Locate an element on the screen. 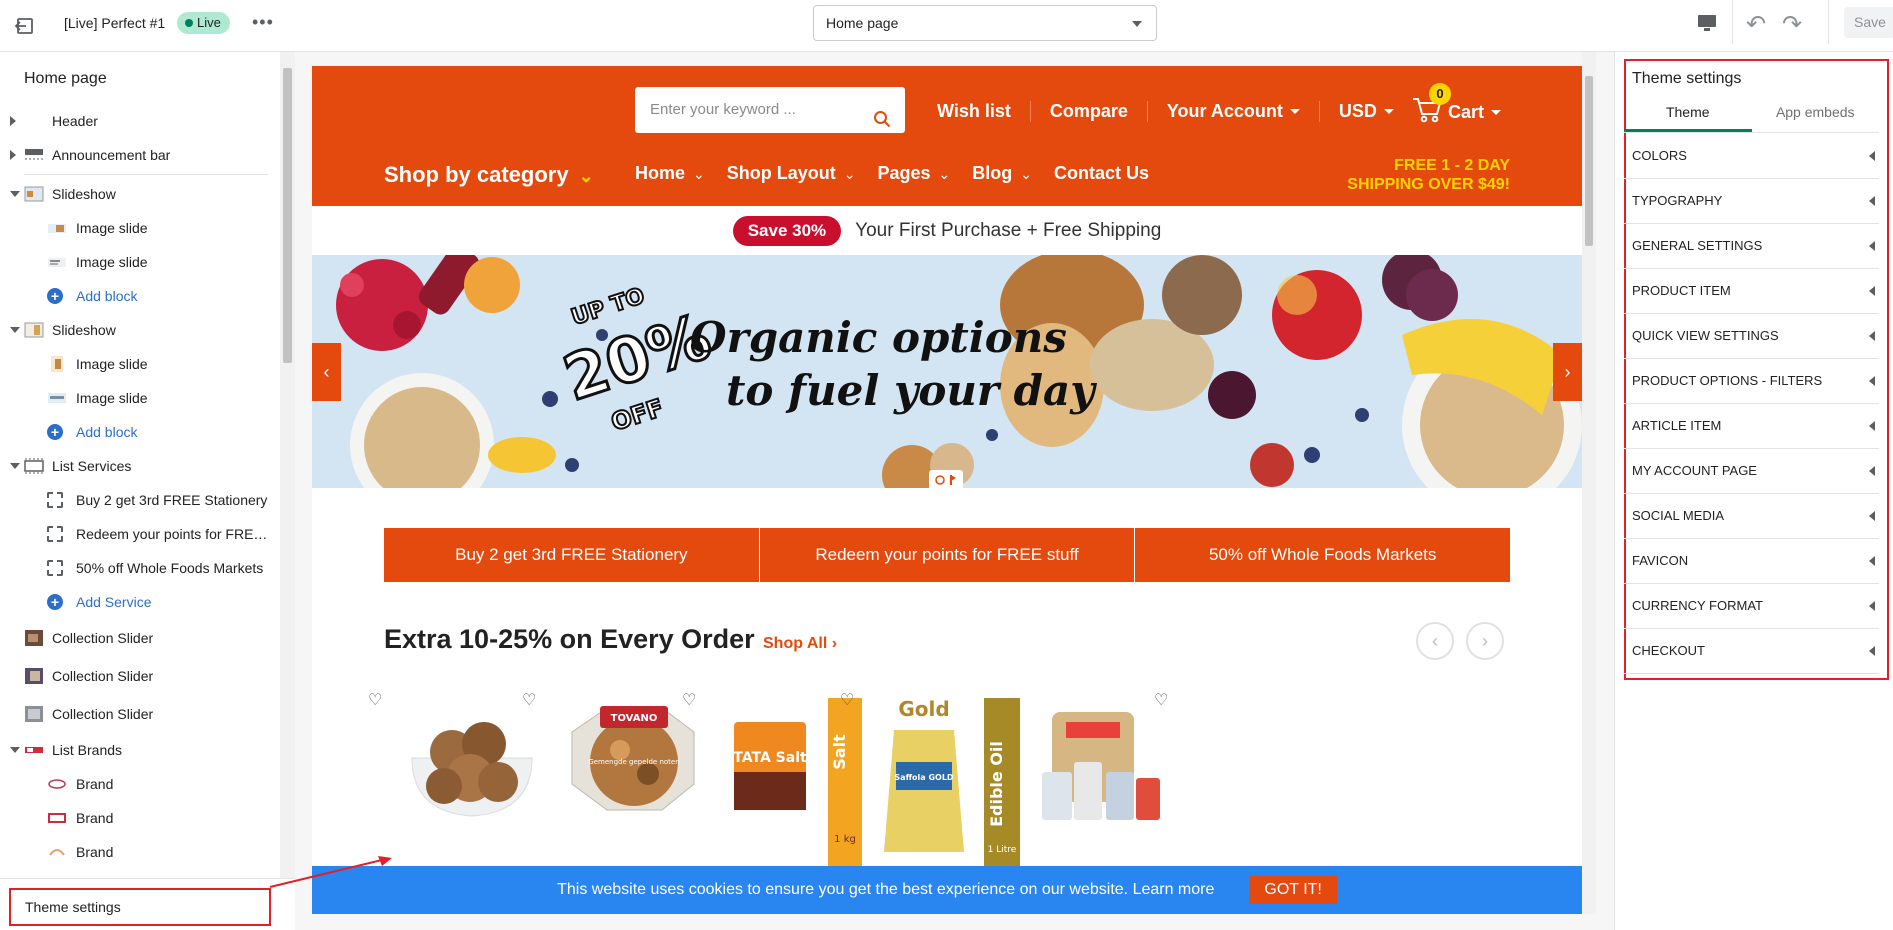 This screenshot has width=1893, height=930. live-badge: Live is located at coordinates (203, 23).